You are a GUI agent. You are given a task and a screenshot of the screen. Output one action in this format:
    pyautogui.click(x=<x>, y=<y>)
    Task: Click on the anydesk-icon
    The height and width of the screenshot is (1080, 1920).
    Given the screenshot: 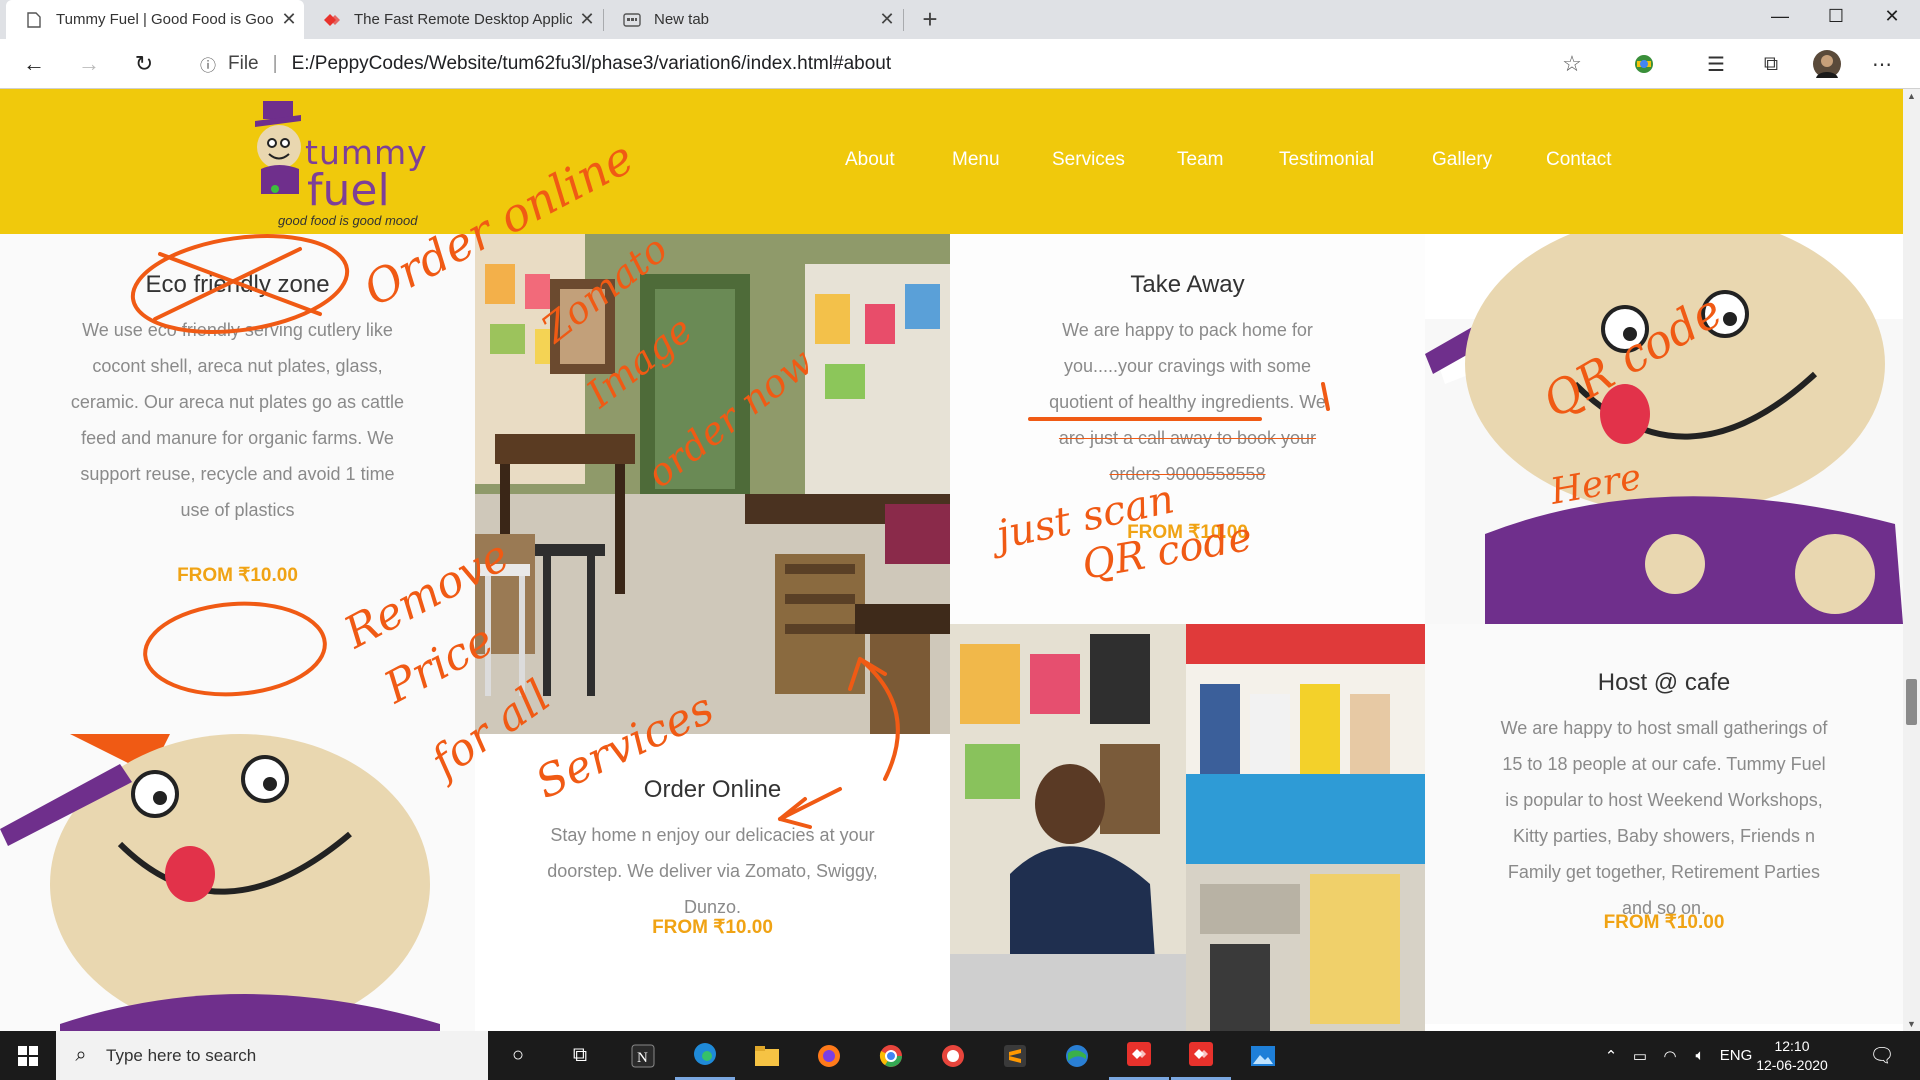 What is the action you would take?
    pyautogui.click(x=332, y=20)
    